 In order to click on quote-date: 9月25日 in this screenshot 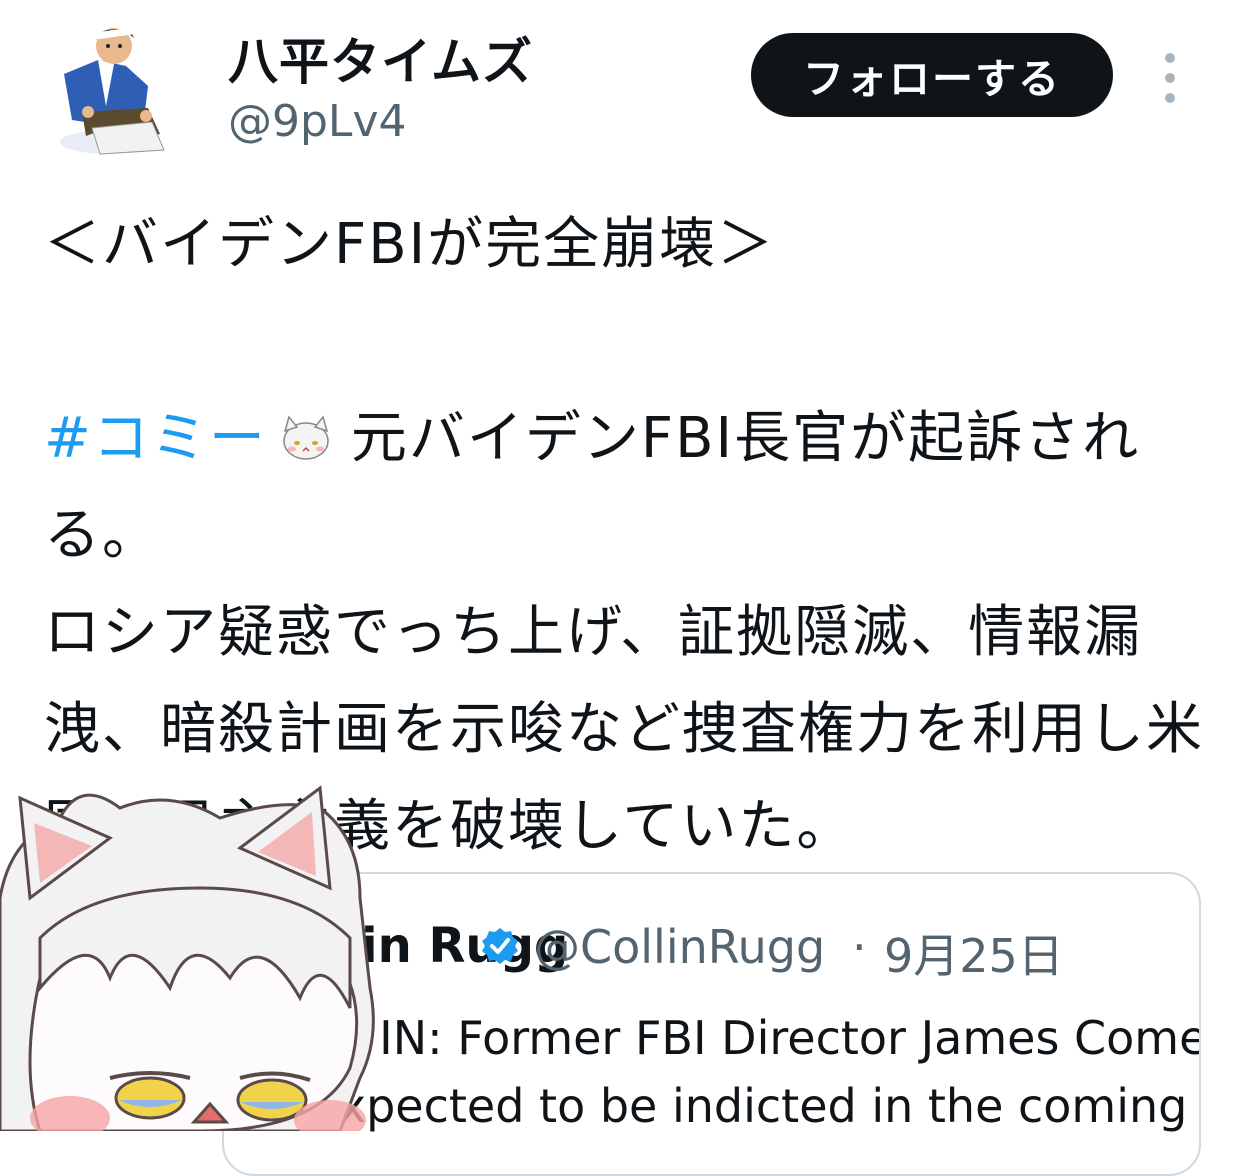, I will do `click(974, 953)`.